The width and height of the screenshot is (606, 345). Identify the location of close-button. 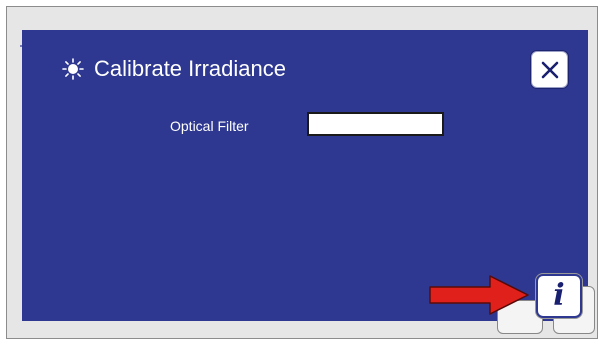
(549, 69).